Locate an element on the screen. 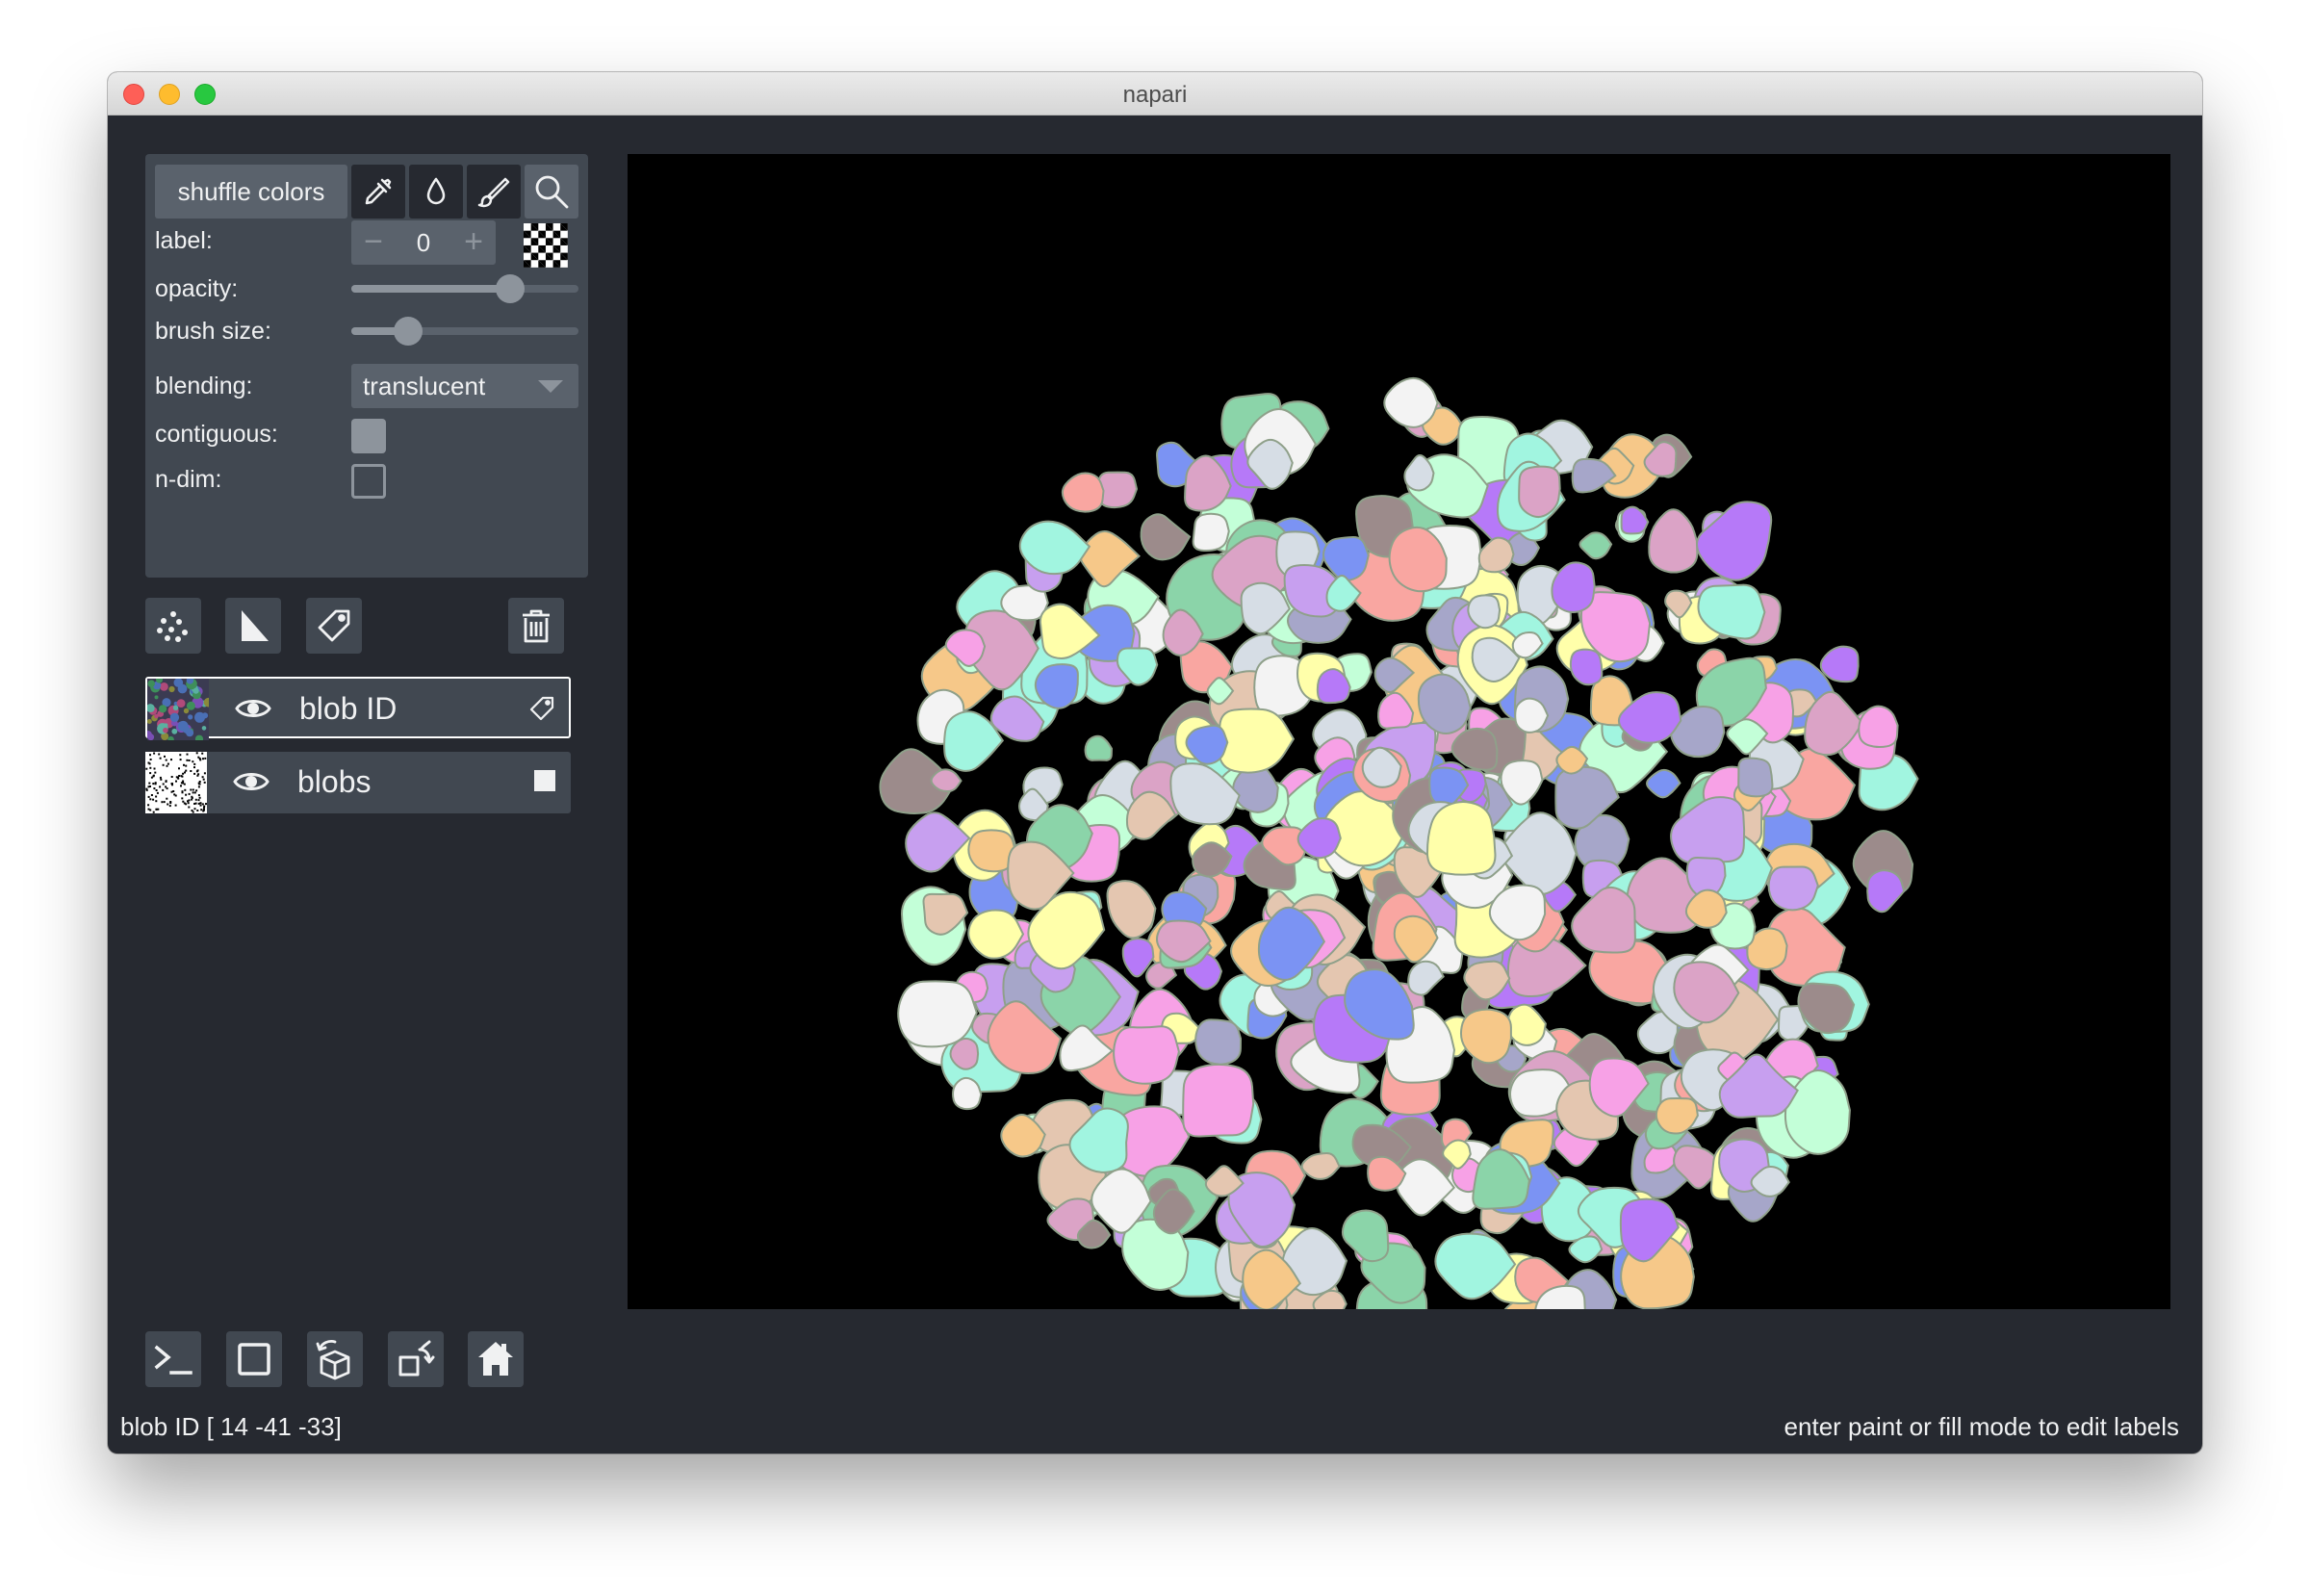  new-shapes-layer-button is located at coordinates (253, 626).